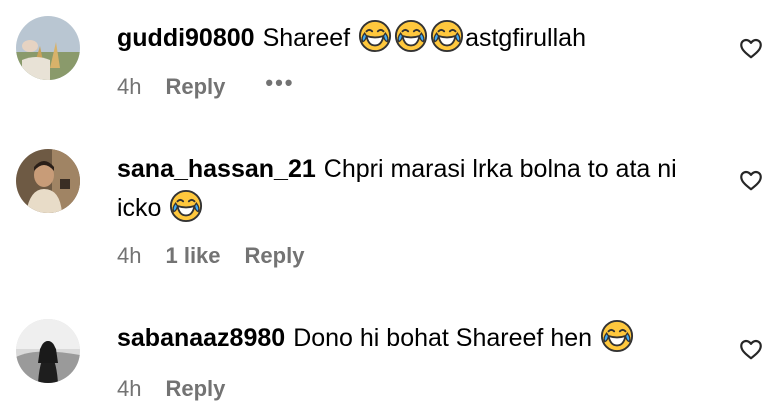 The height and width of the screenshot is (415, 782). Describe the element at coordinates (306, 38) in the screenshot. I see `comment-text: Shareef` at that location.